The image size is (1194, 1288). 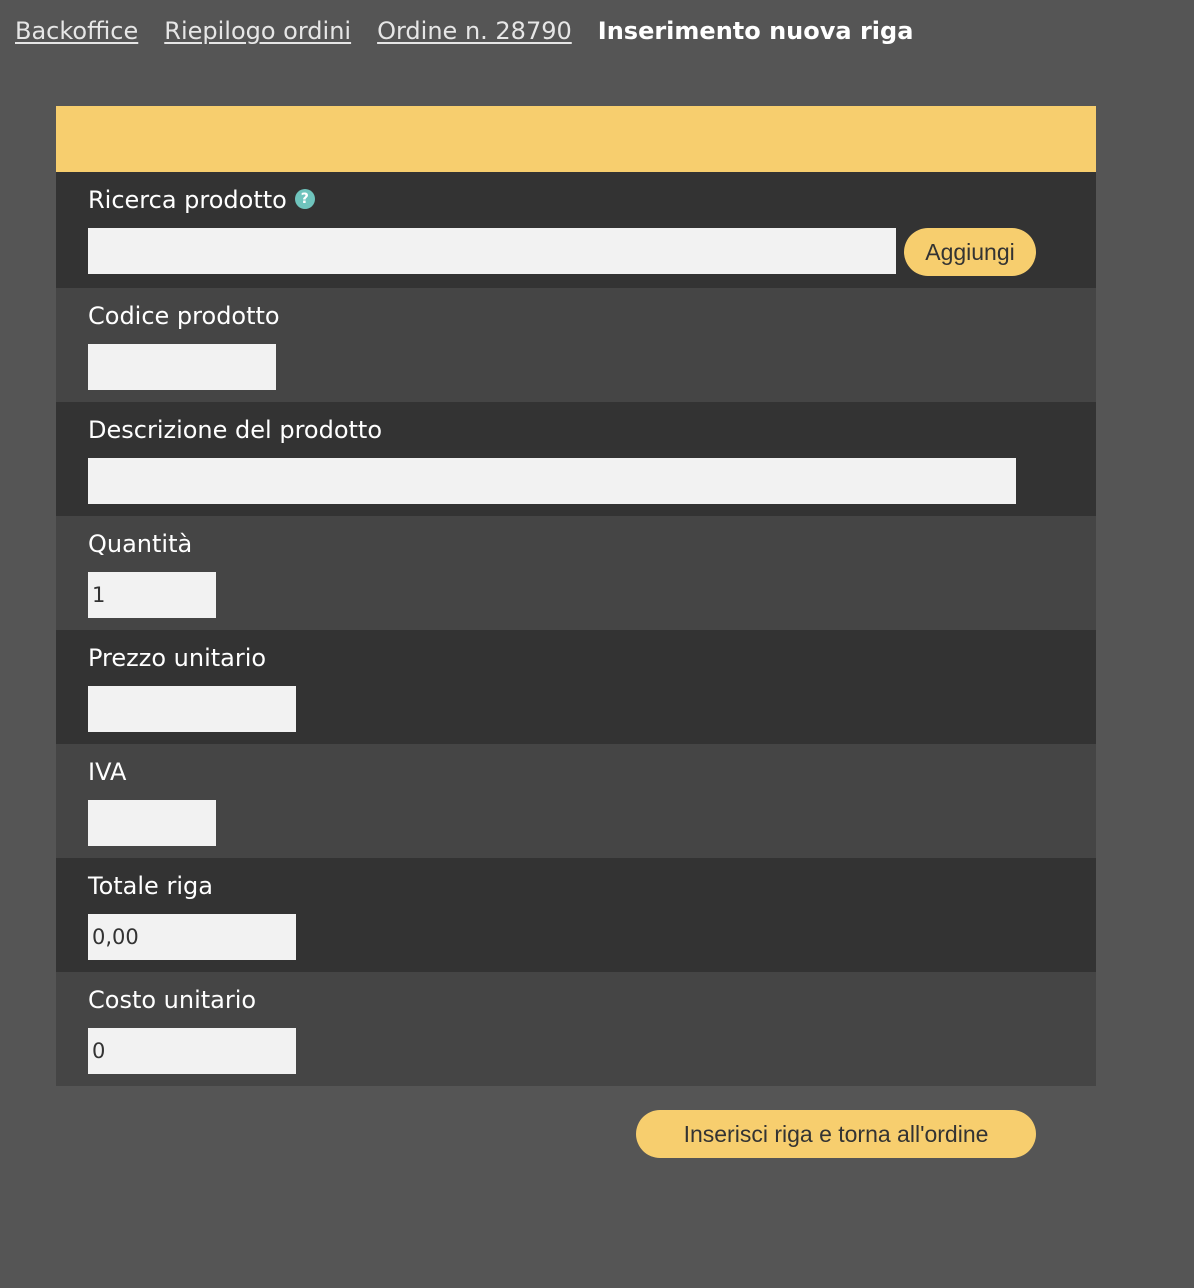 What do you see at coordinates (76, 31) in the screenshot?
I see `breadcrumb-backoffice-link: Backoffice` at bounding box center [76, 31].